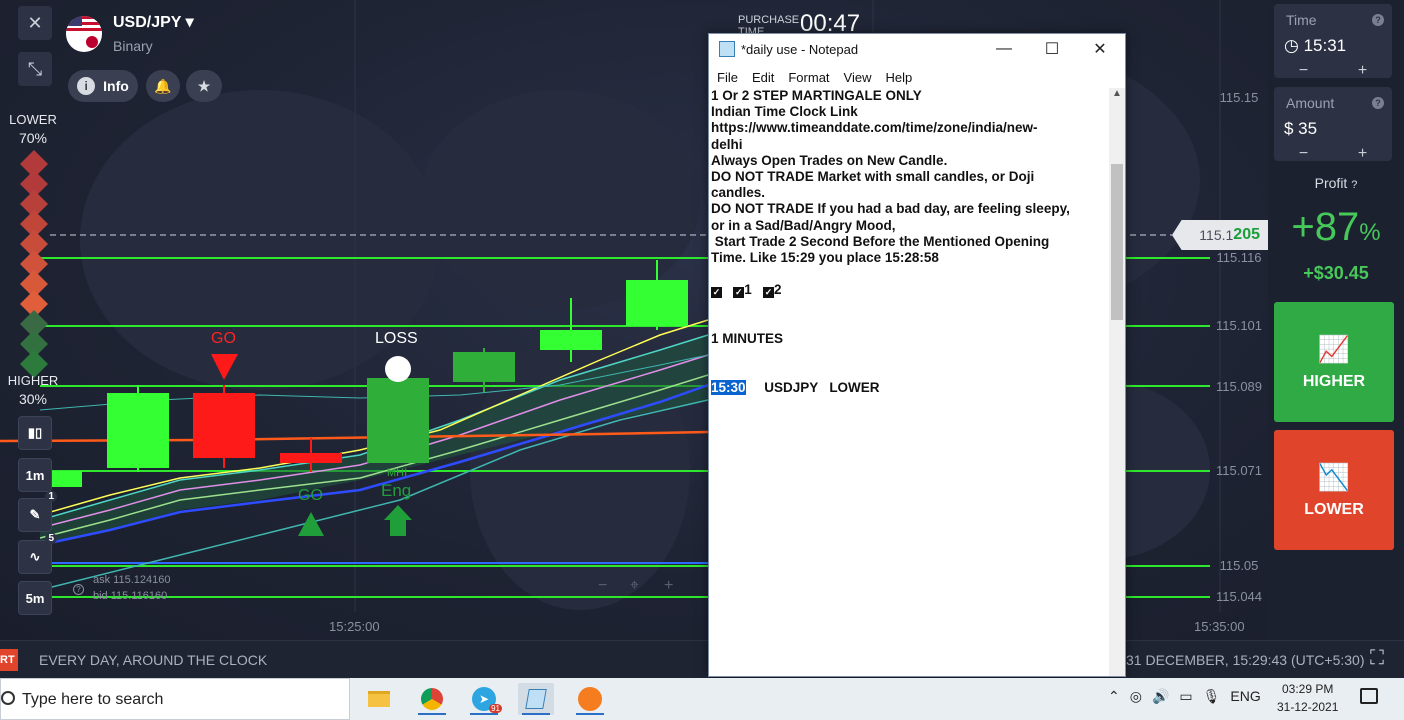  What do you see at coordinates (132, 580) in the screenshot?
I see `ask-price: ask 115.124160` at bounding box center [132, 580].